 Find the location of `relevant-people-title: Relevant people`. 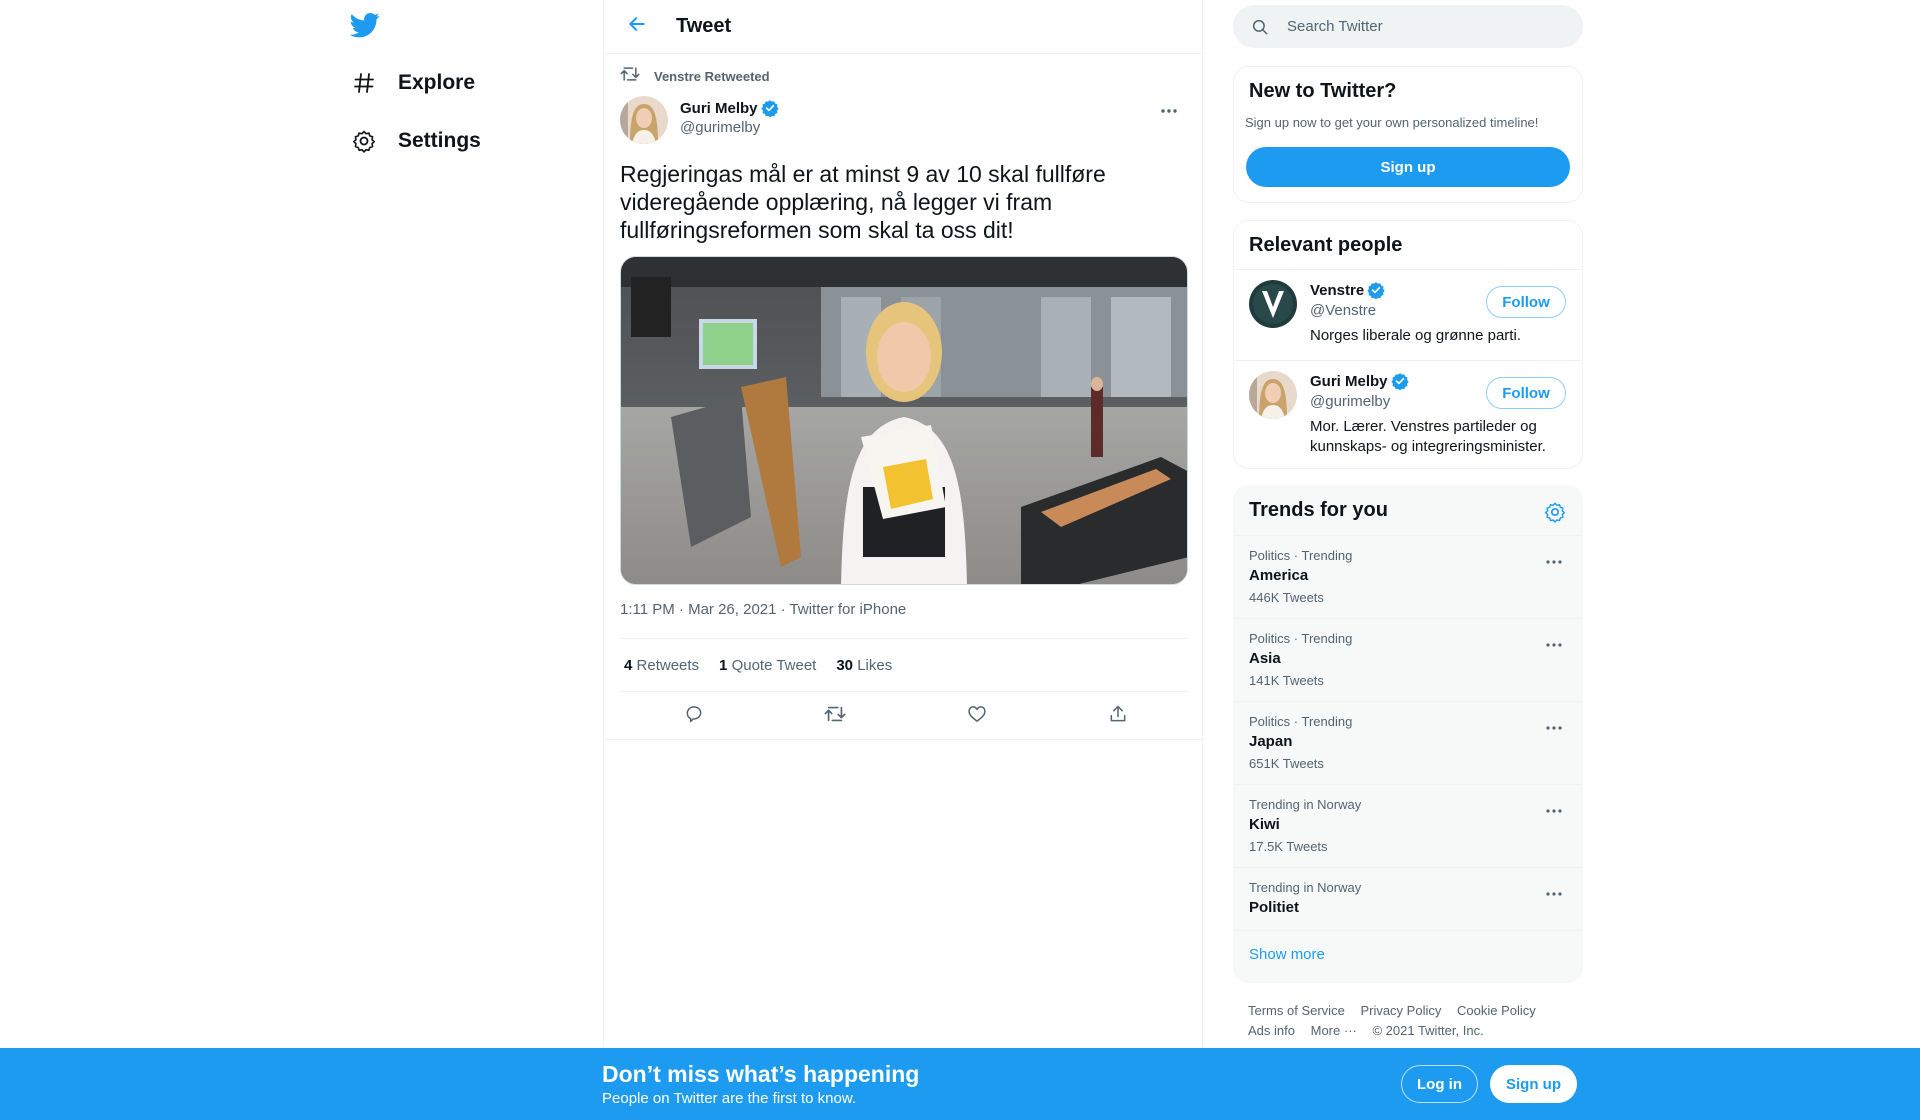

relevant-people-title: Relevant people is located at coordinates (1326, 245).